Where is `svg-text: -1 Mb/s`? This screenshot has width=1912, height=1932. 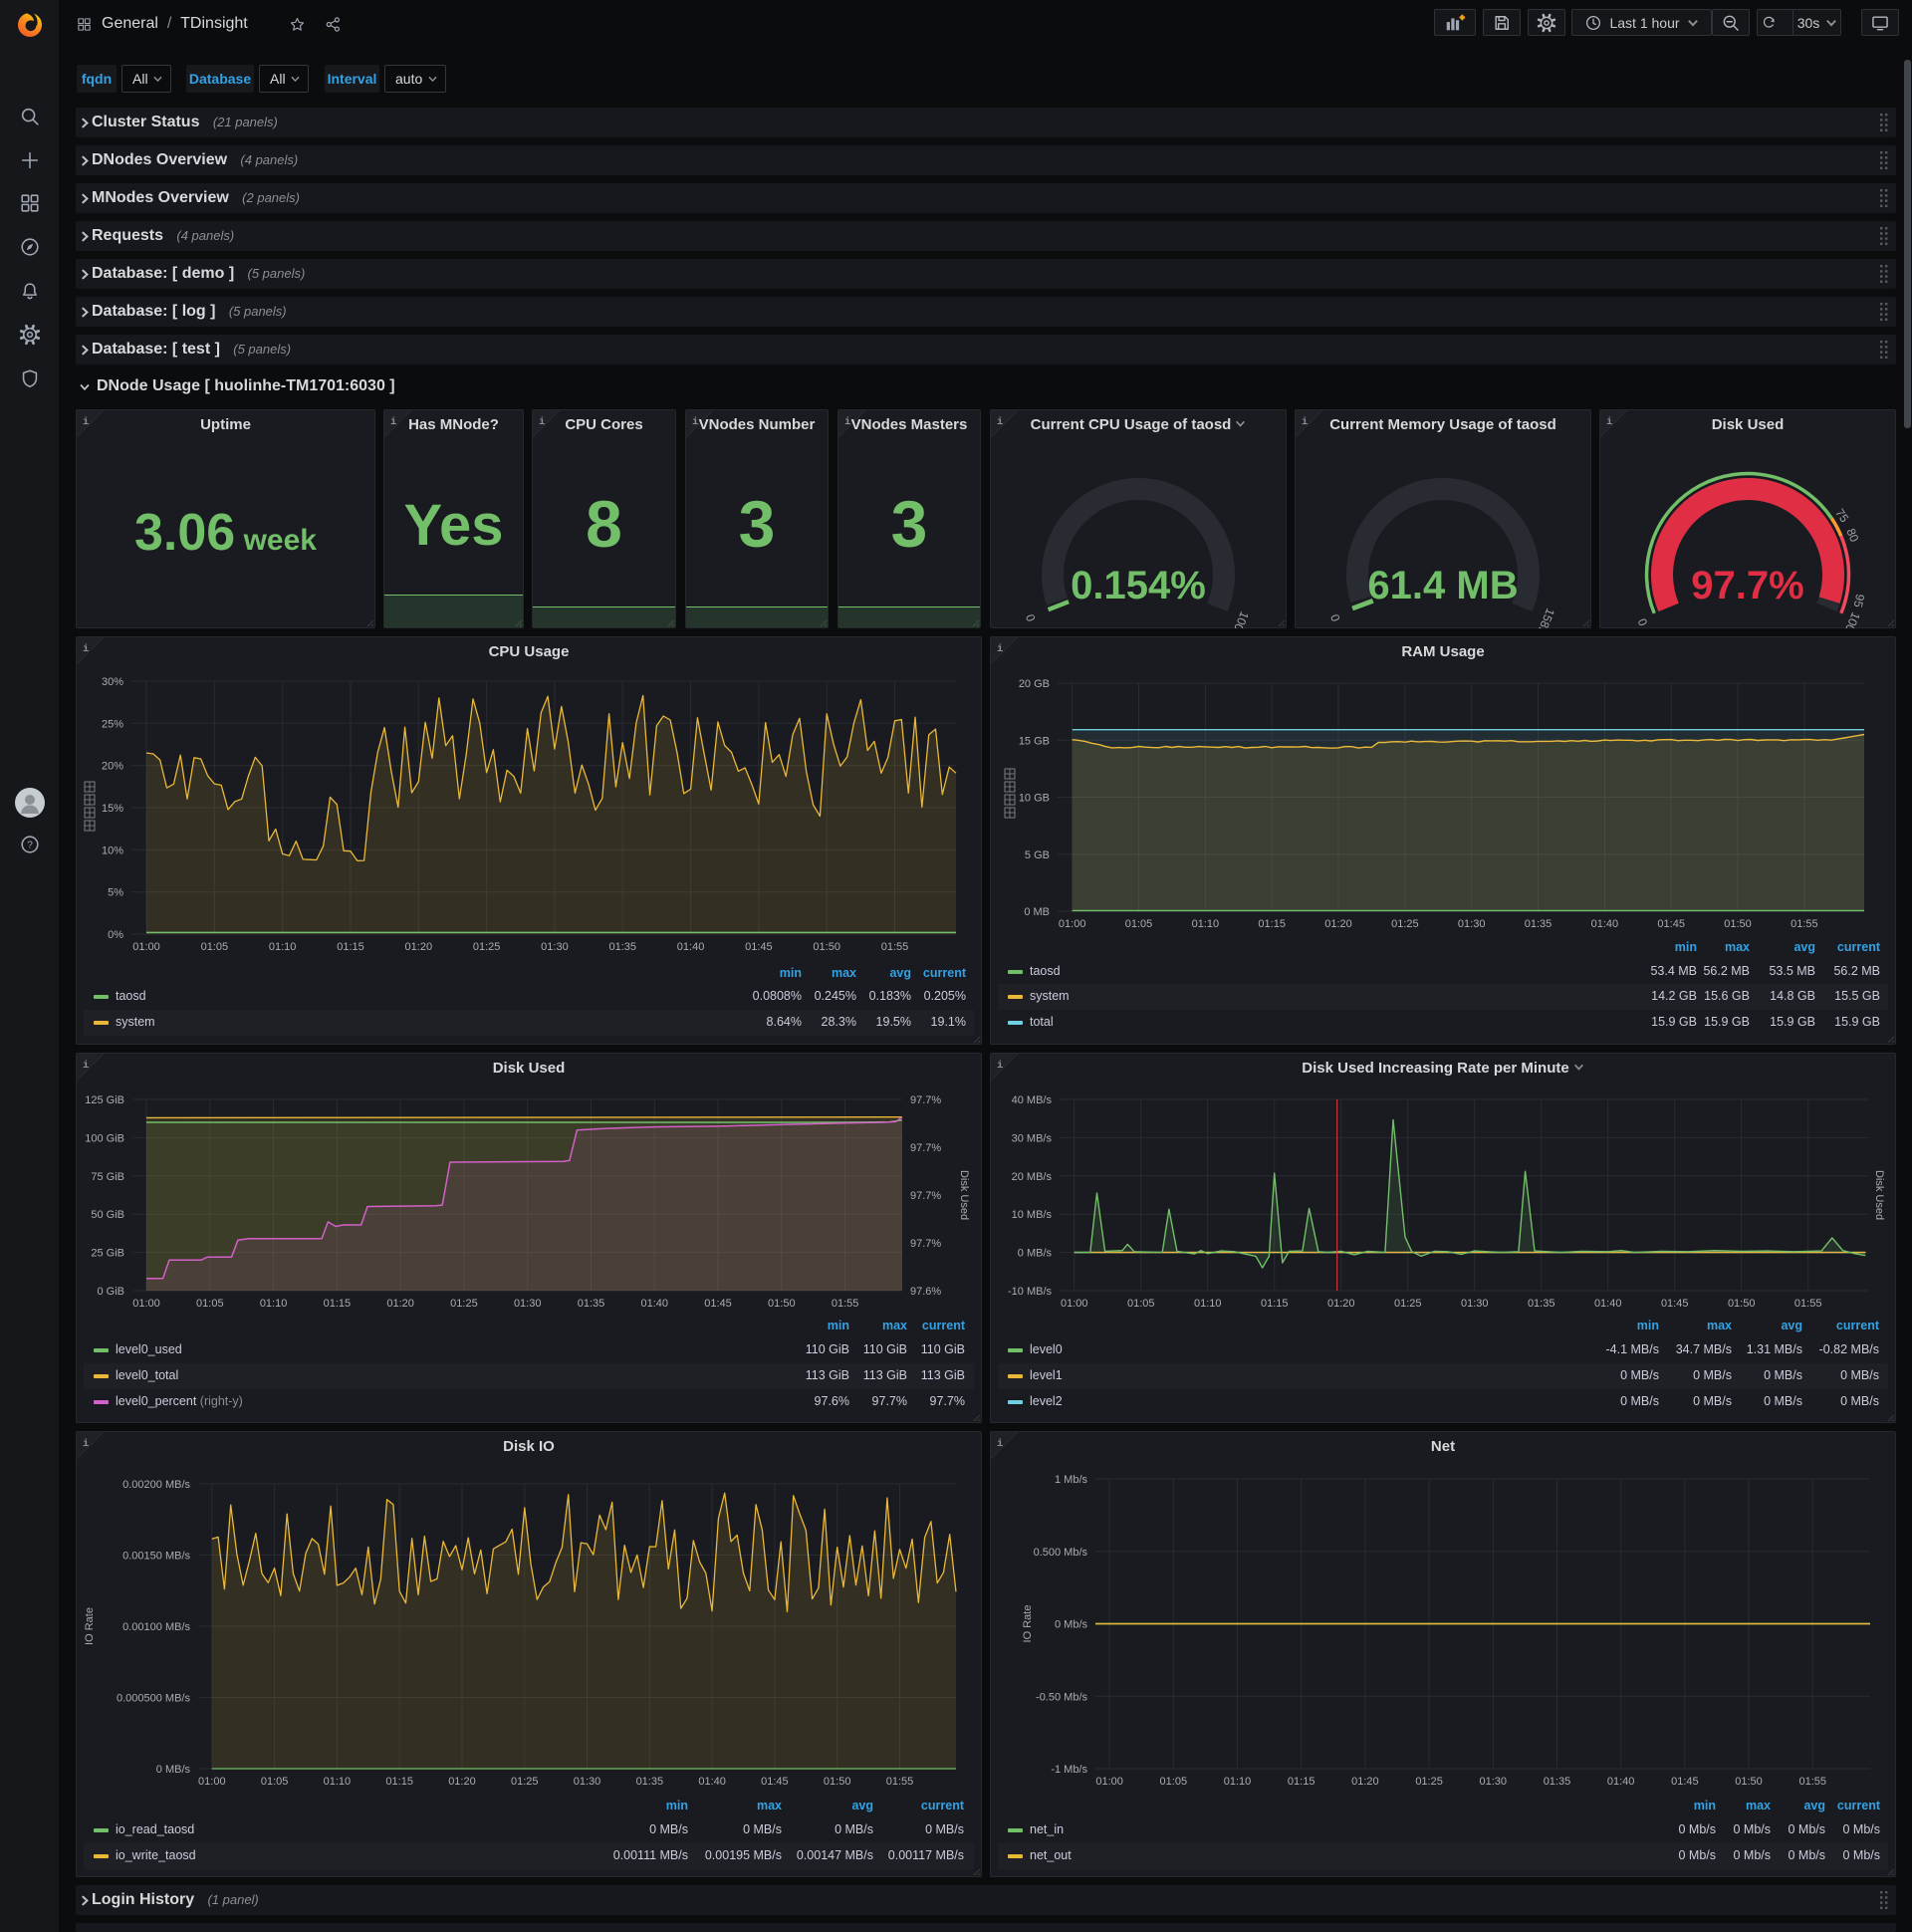
svg-text: -1 Mb/s is located at coordinates (1069, 1770).